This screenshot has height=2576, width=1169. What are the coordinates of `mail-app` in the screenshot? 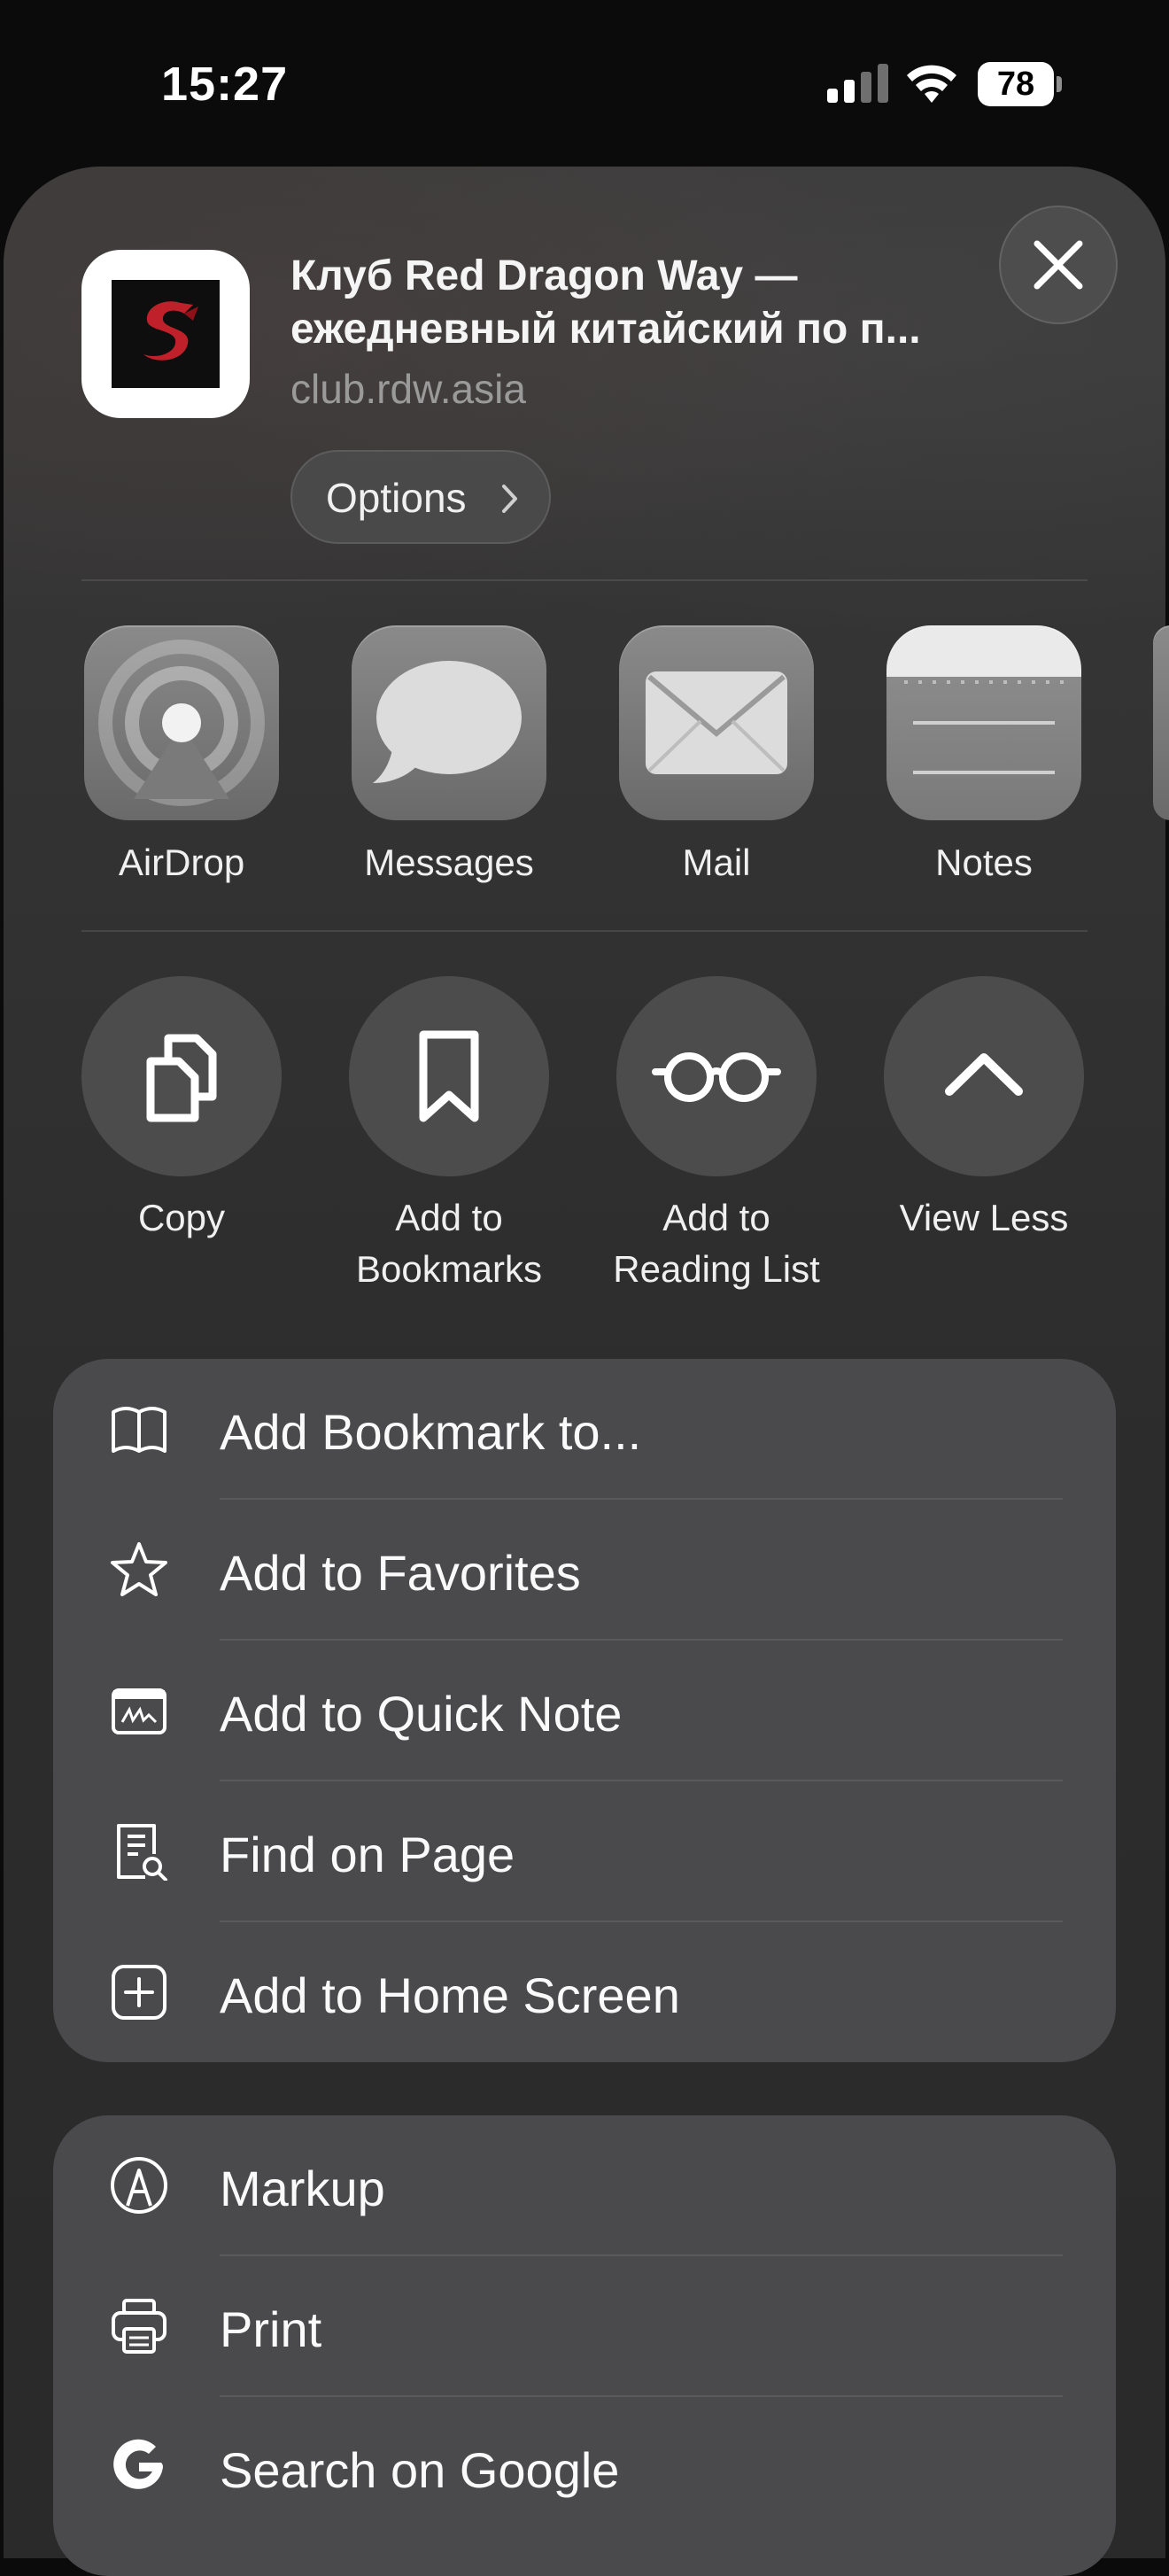 It's located at (716, 722).